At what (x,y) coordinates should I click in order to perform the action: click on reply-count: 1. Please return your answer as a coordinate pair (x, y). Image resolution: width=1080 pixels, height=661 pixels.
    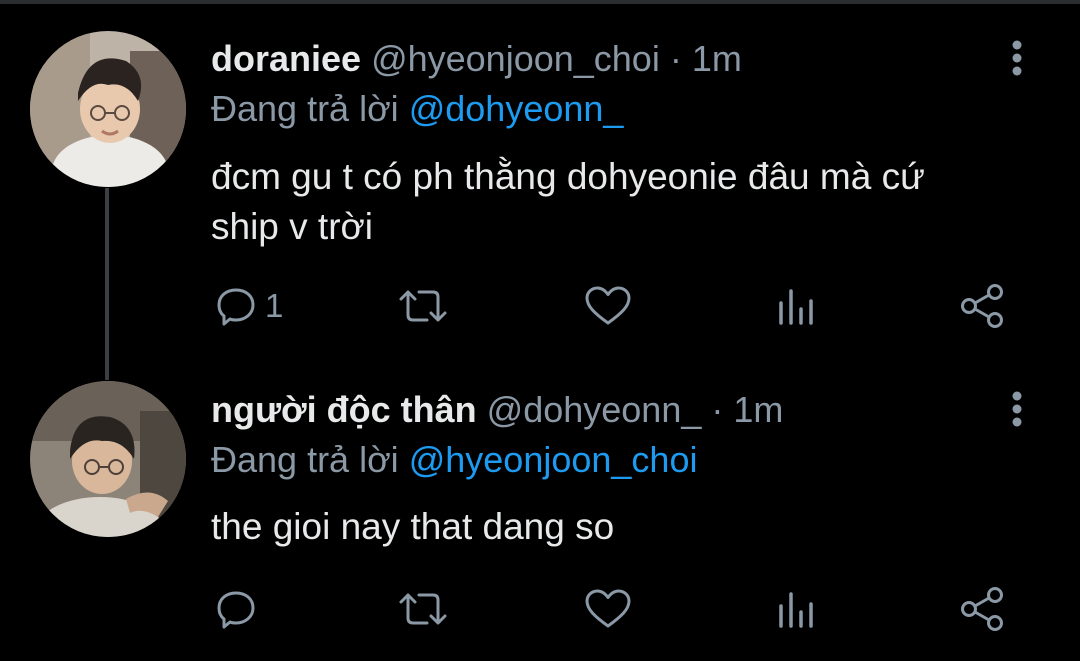
    Looking at the image, I should click on (274, 305).